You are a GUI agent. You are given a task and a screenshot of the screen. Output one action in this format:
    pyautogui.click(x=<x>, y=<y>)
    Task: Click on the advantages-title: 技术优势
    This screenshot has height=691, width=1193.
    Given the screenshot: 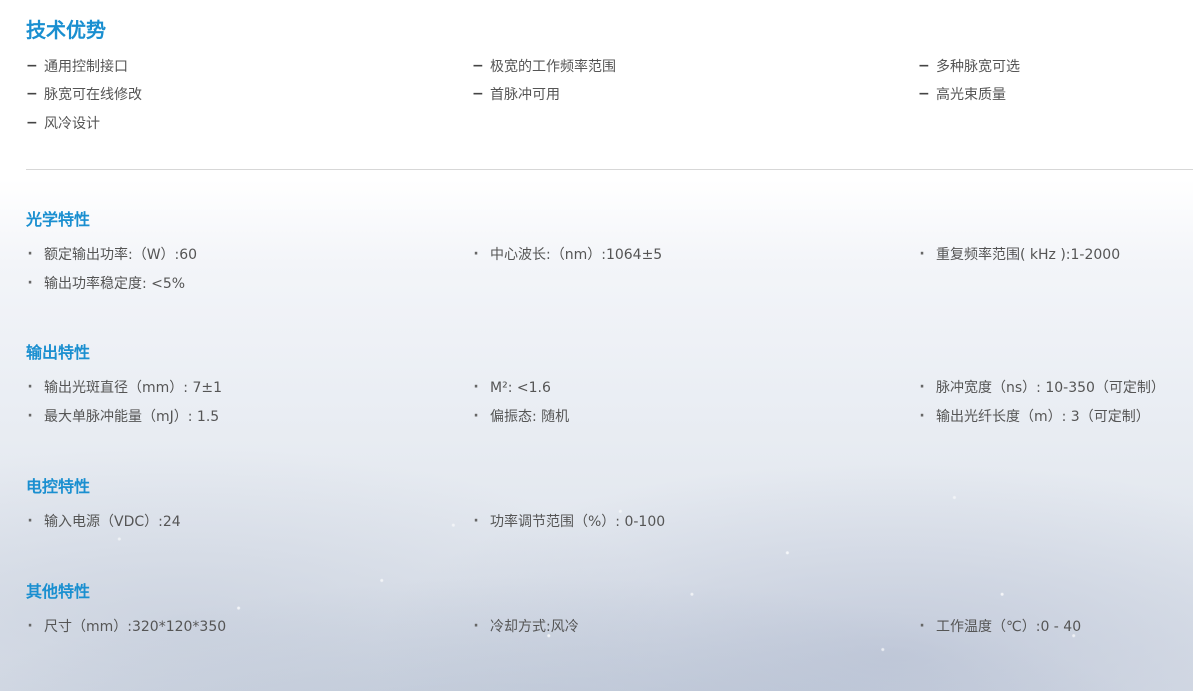 What is the action you would take?
    pyautogui.click(x=66, y=30)
    